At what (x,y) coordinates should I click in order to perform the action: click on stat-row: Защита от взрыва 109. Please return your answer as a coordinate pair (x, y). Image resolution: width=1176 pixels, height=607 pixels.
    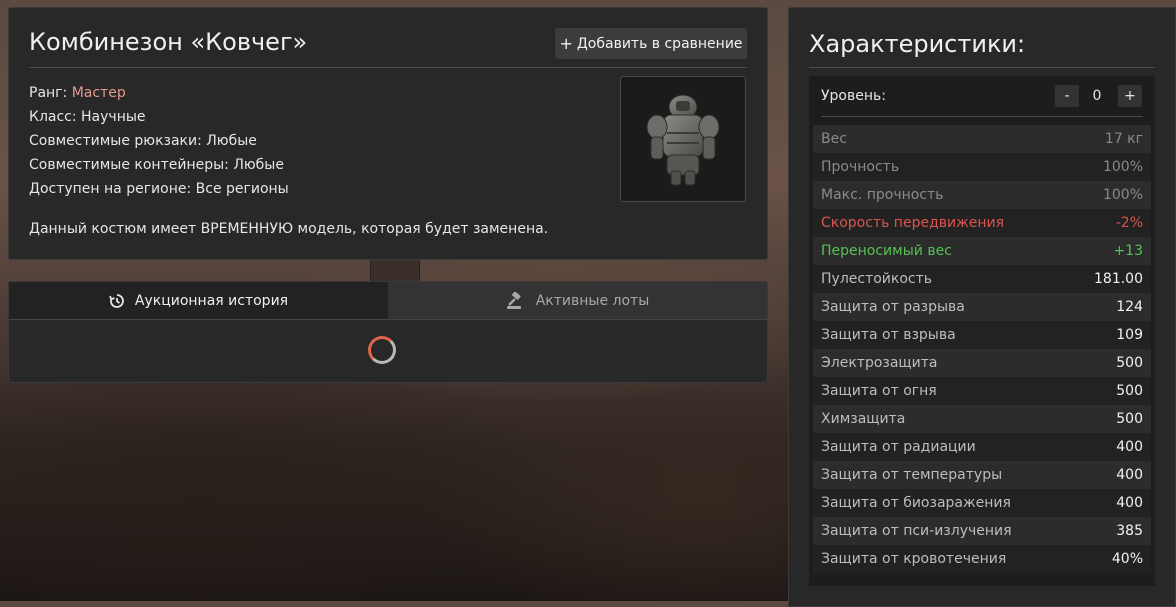
    Looking at the image, I should click on (982, 335).